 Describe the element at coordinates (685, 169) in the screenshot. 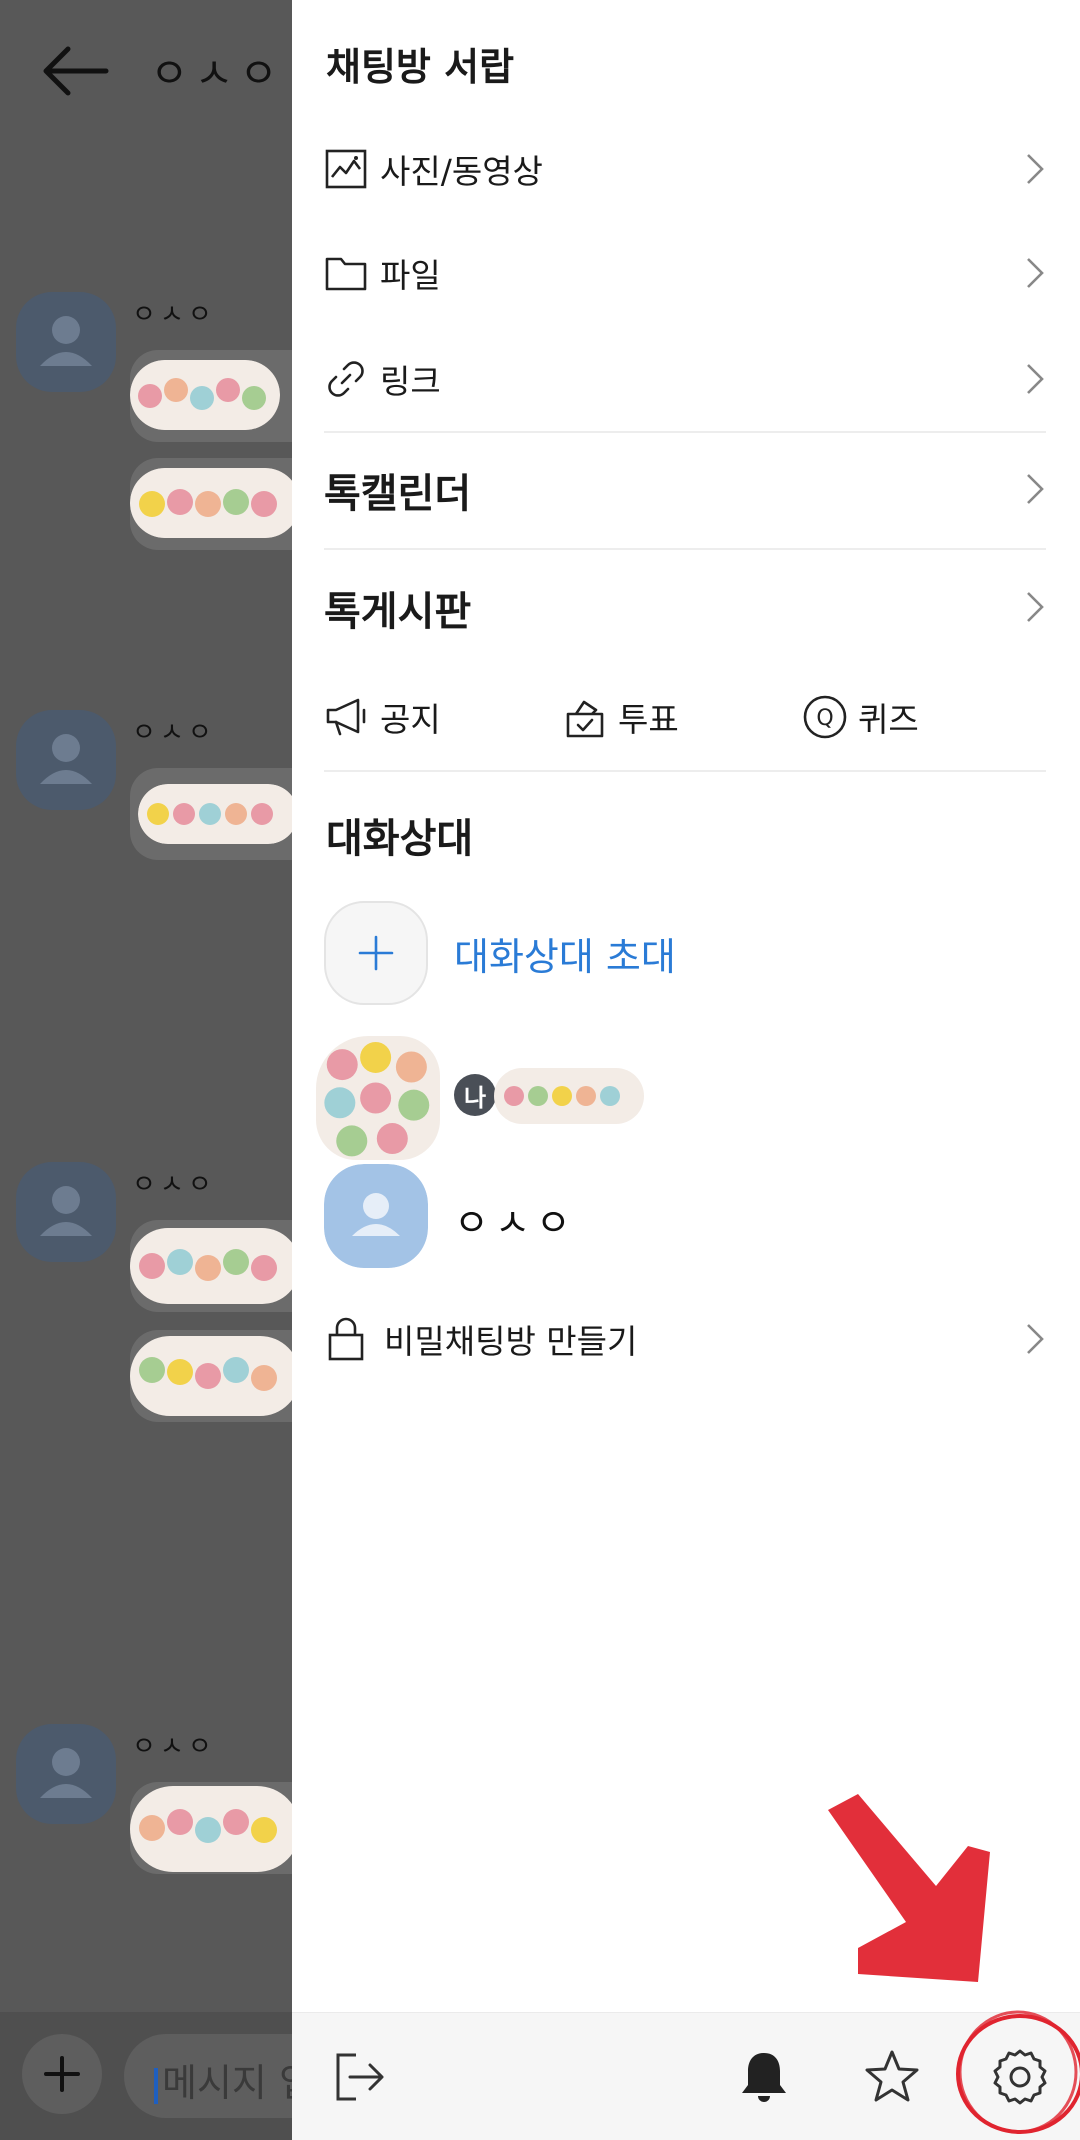

I see `drawer-item-photos: 사진/동영상` at that location.